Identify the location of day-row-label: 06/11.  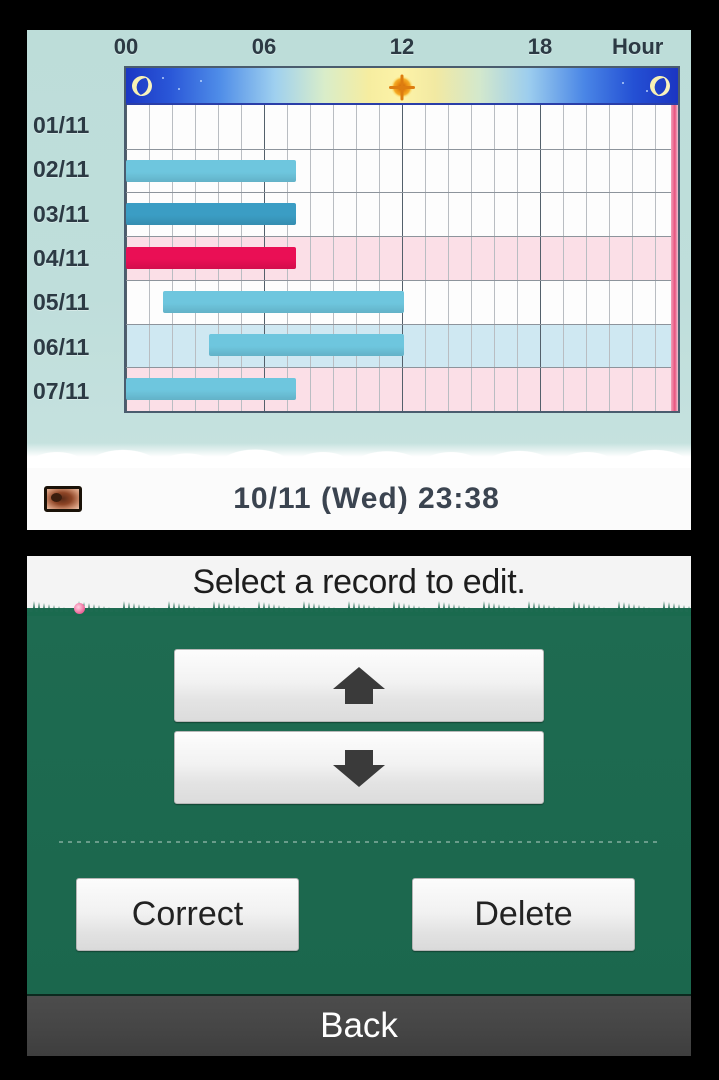
(61, 346).